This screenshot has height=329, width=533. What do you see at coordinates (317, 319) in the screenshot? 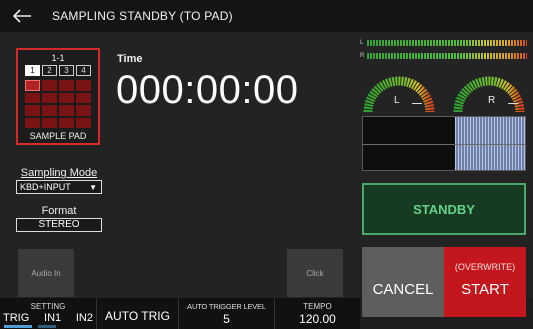
I see `tempo-value: 120.00` at bounding box center [317, 319].